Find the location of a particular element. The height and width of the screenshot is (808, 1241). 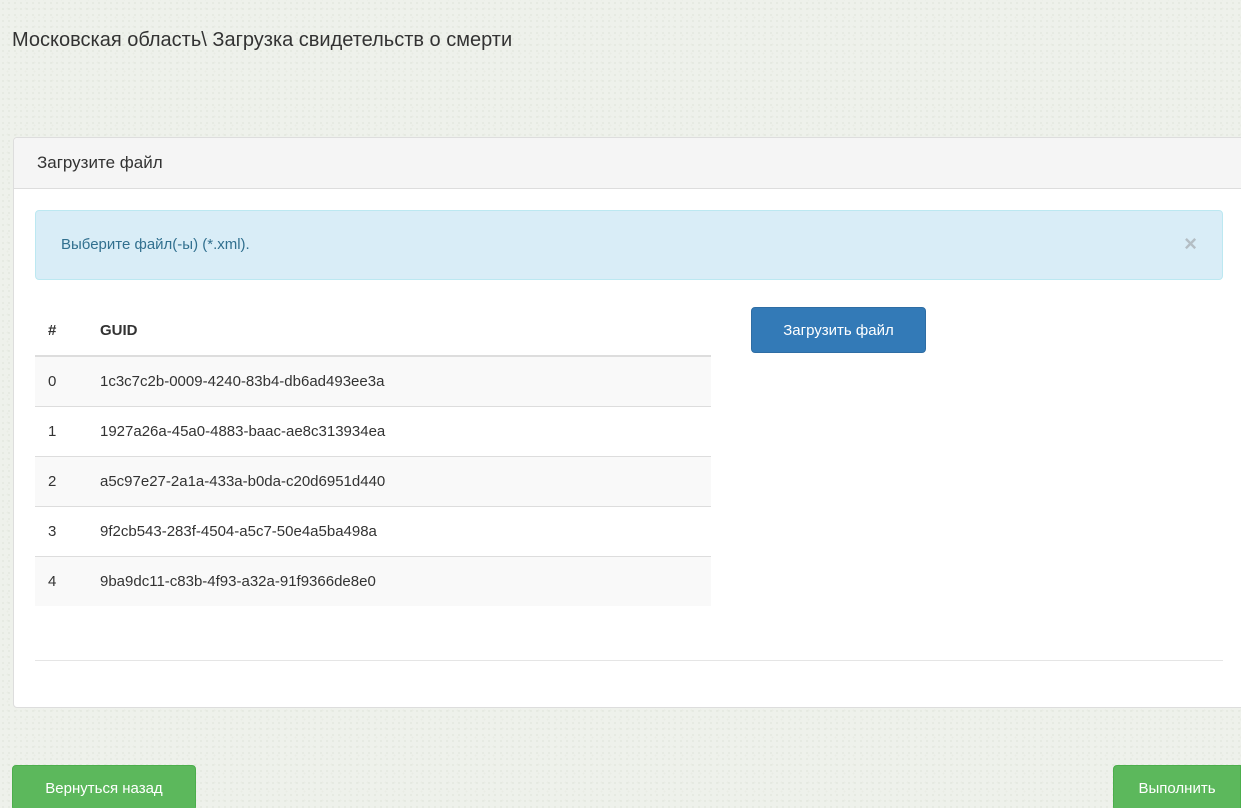

table-row: 1 1927a26a-45a0-4883-baac-ae8c313934ea is located at coordinates (373, 430).